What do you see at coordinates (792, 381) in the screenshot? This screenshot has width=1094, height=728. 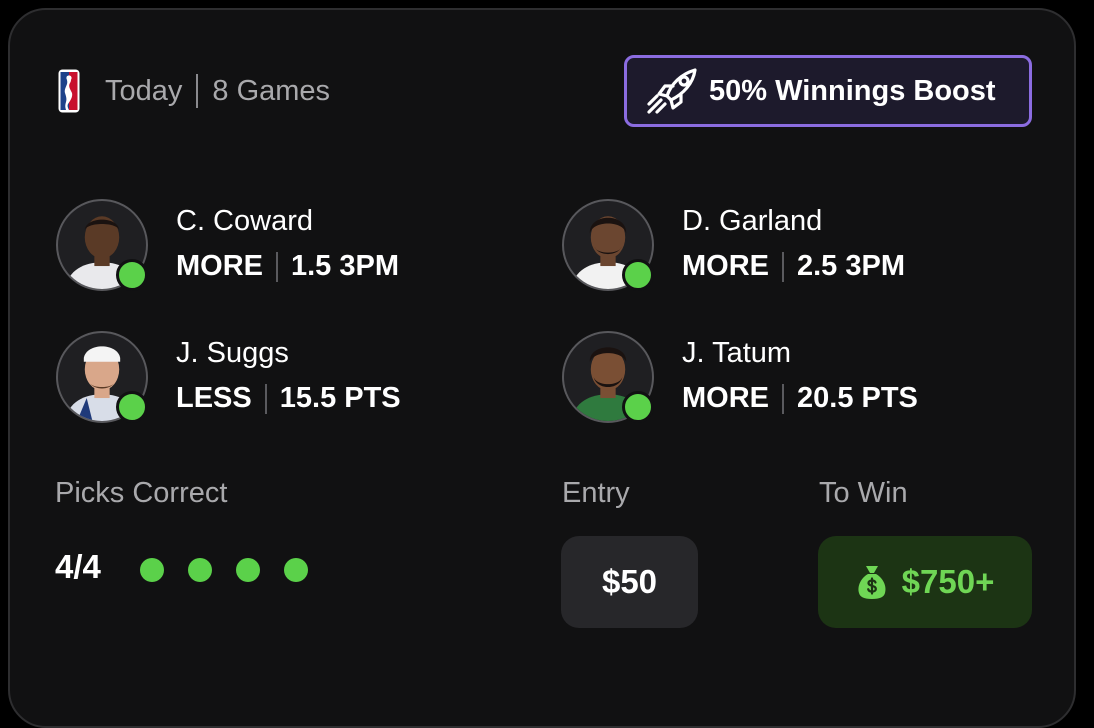 I see `pick-item: J. Tatum MORE 20.5 PTS` at bounding box center [792, 381].